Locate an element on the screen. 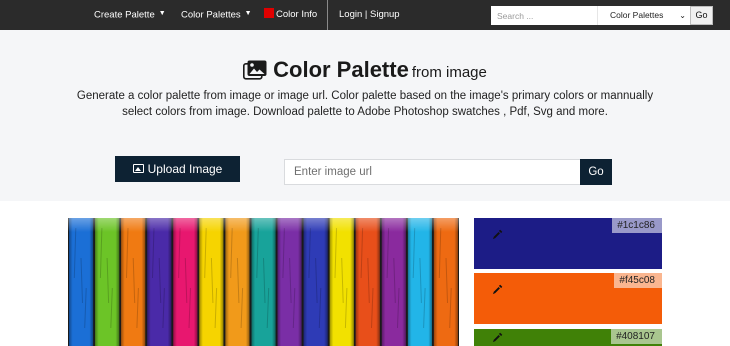  upload-image-button: Upload Image is located at coordinates (177, 169).